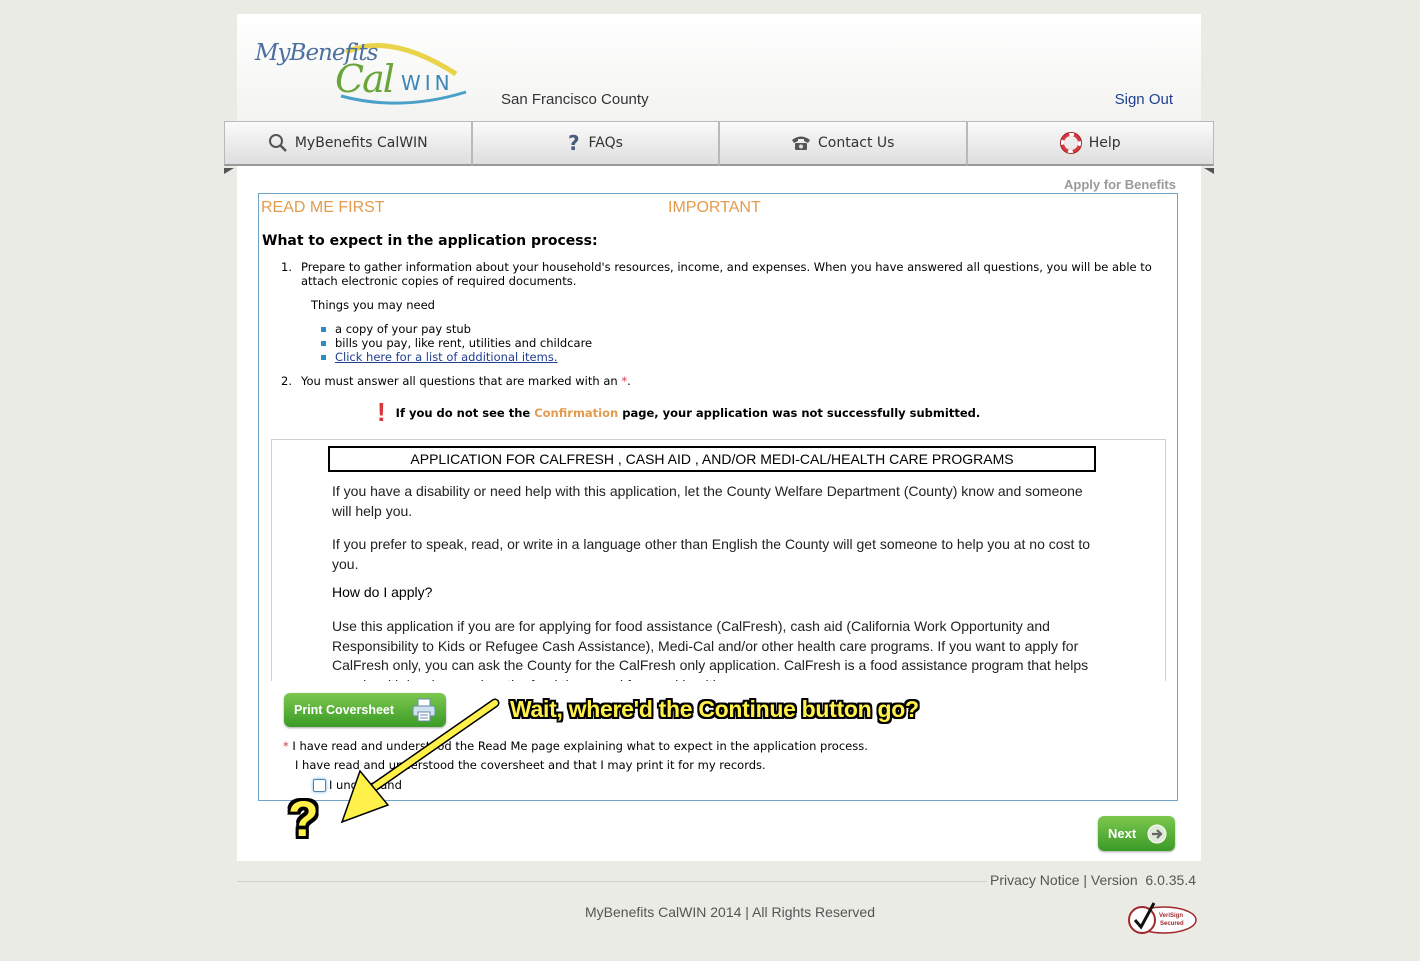 The height and width of the screenshot is (961, 1420). What do you see at coordinates (1070, 143) in the screenshot?
I see `lifebuoy-icon` at bounding box center [1070, 143].